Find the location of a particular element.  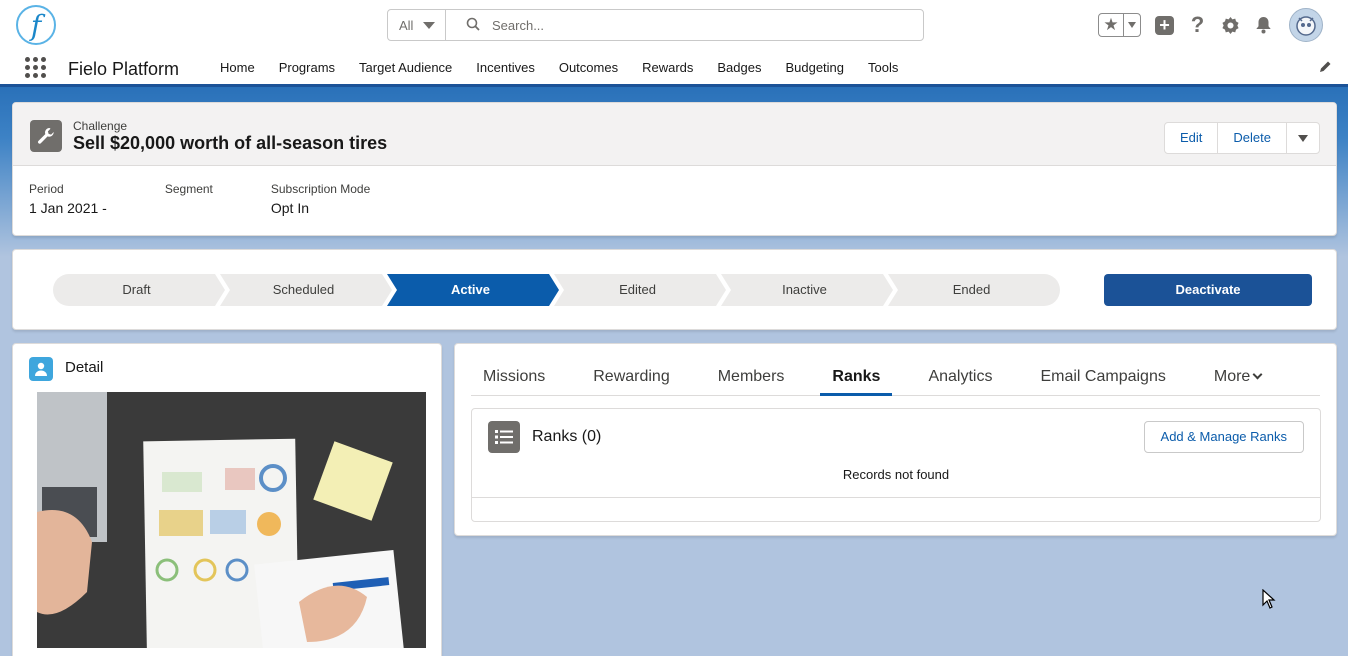

tab-rewarding: Rewarding is located at coordinates (631, 376).